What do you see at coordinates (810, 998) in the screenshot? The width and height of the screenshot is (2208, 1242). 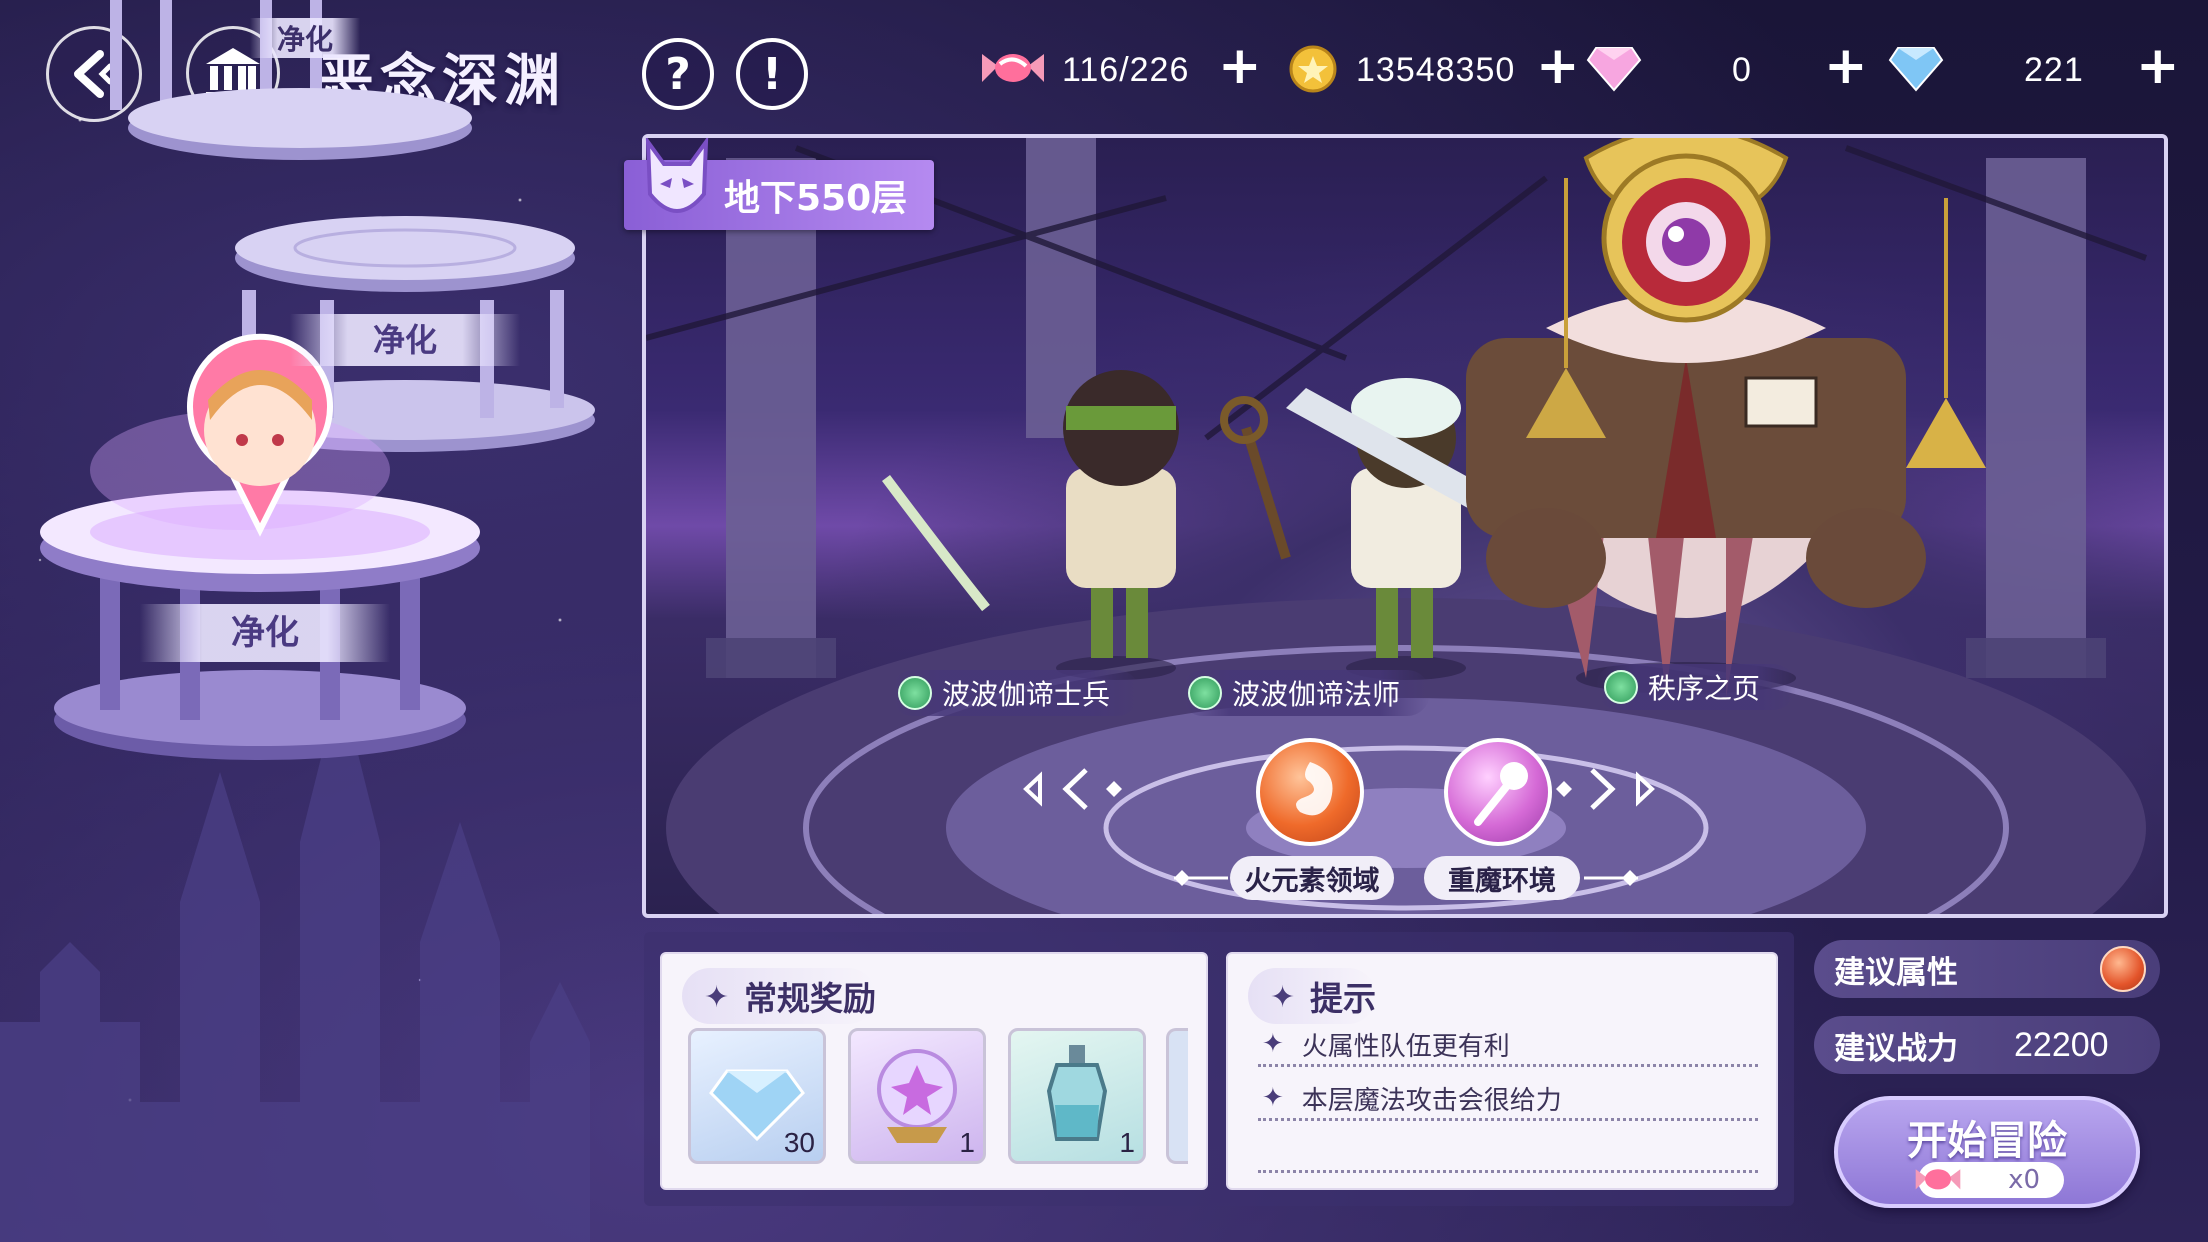 I see `rewards-title: 常规奖励` at bounding box center [810, 998].